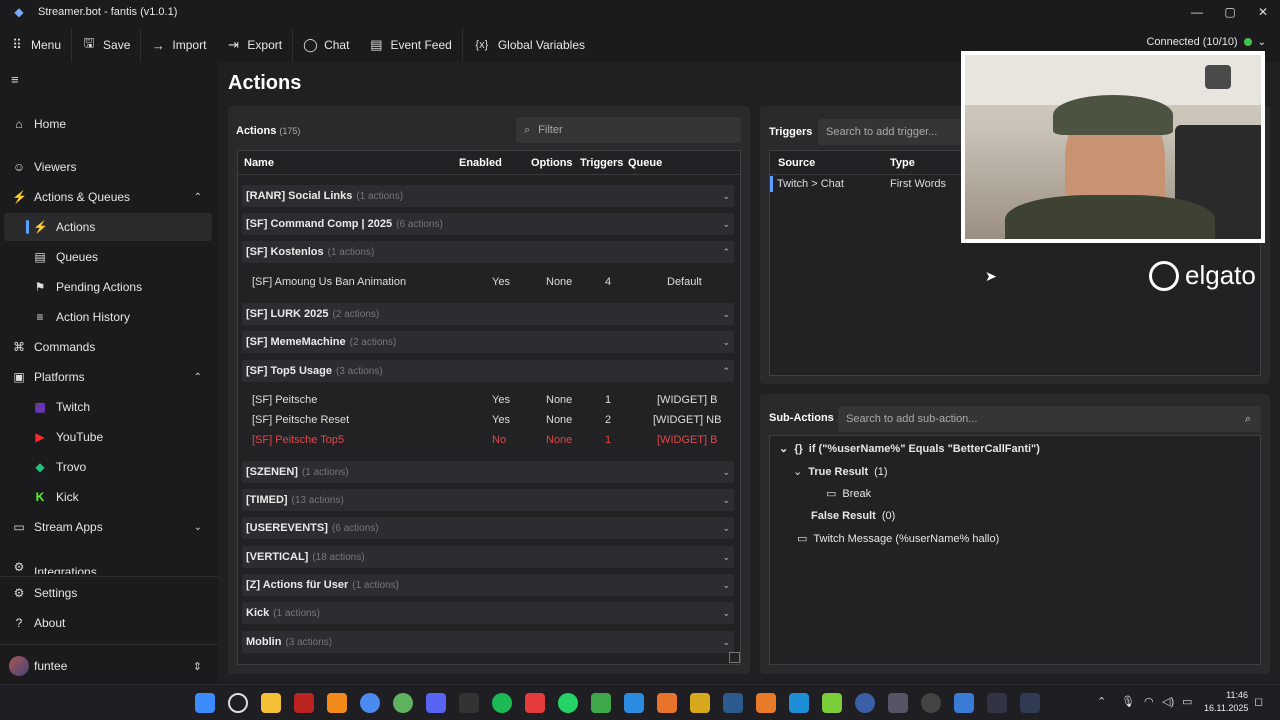 Image resolution: width=1280 pixels, height=720 pixels. I want to click on column-header-enabled: Enabled, so click(480, 163).